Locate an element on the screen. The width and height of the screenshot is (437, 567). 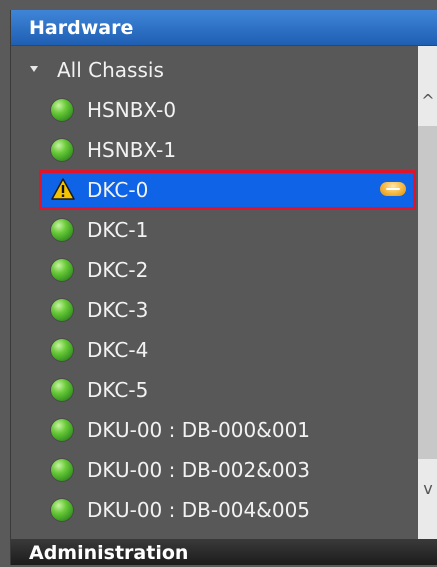
tree-item-dkc-0: DKC-0 is located at coordinates (227, 190).